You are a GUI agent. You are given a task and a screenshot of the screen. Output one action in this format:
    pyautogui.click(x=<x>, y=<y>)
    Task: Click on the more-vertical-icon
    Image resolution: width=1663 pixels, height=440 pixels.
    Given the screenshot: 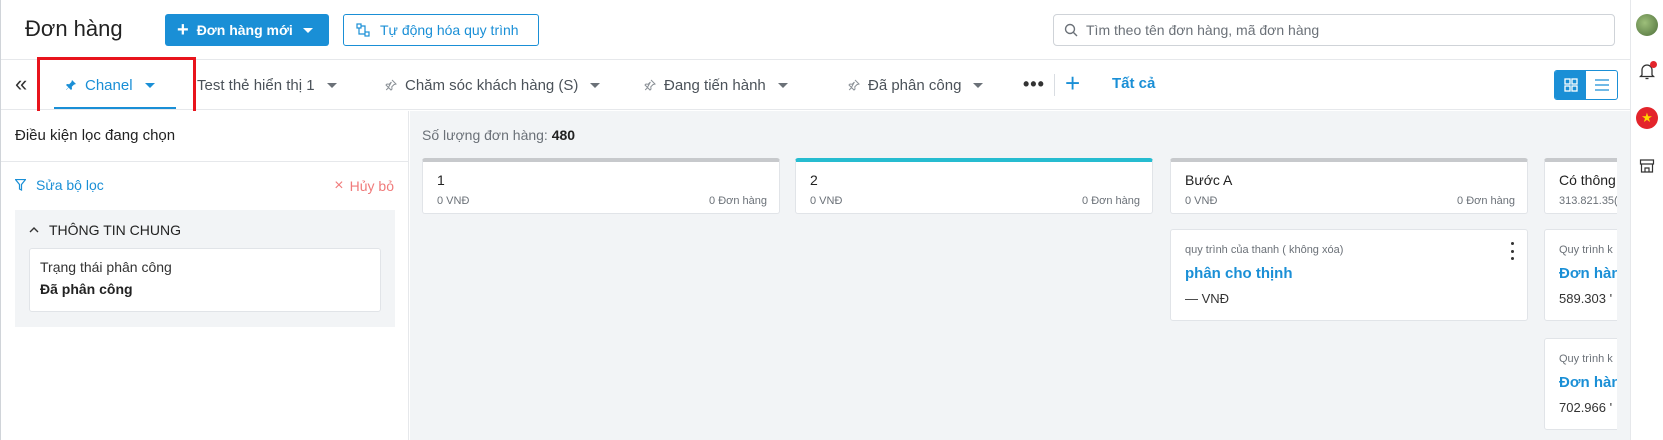 What is the action you would take?
    pyautogui.click(x=1512, y=251)
    